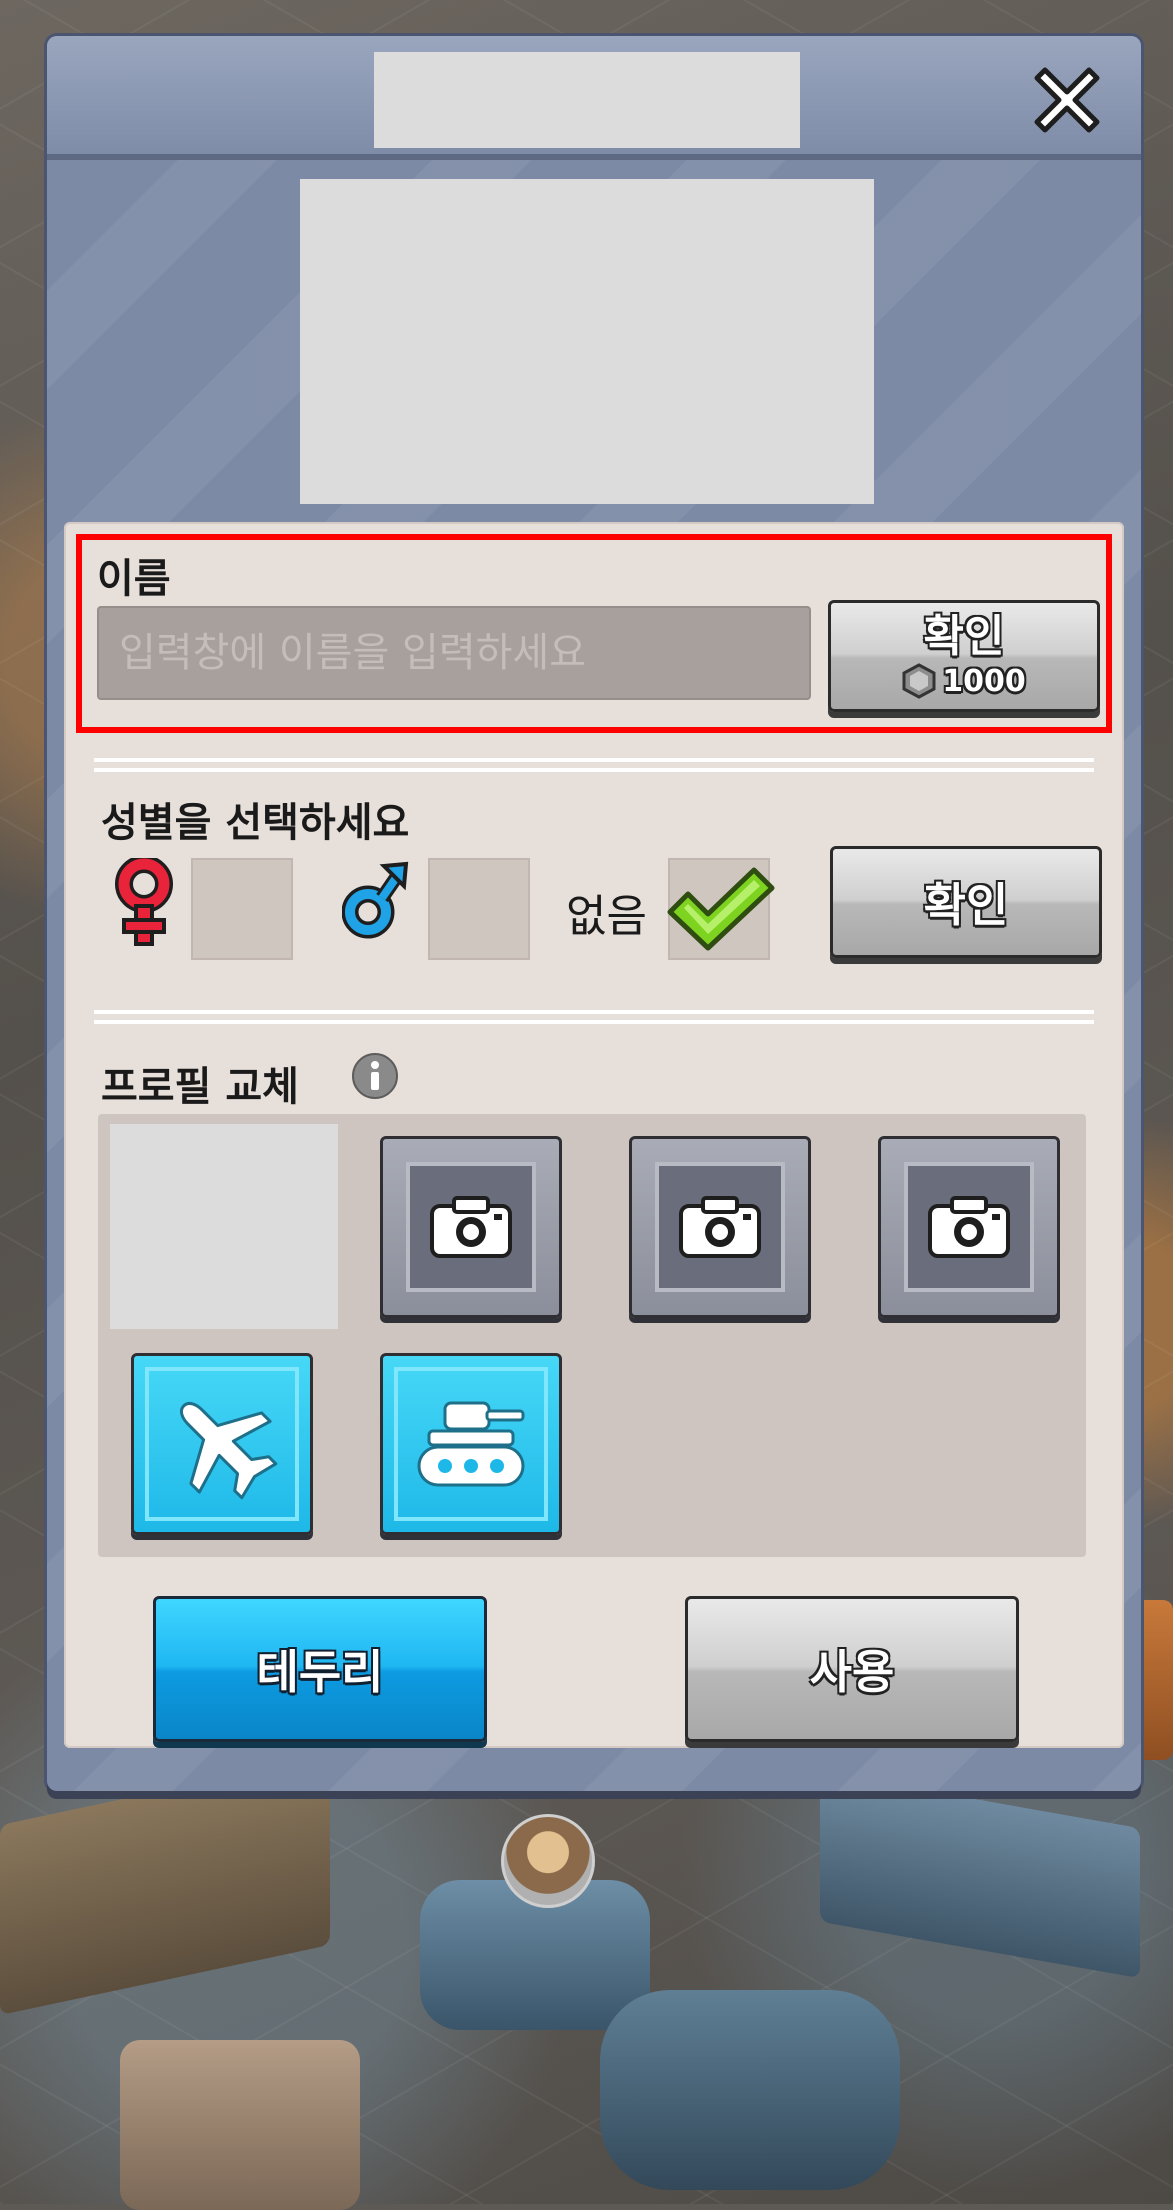 Image resolution: width=1173 pixels, height=2210 pixels. I want to click on game-cannon, so click(750, 2090).